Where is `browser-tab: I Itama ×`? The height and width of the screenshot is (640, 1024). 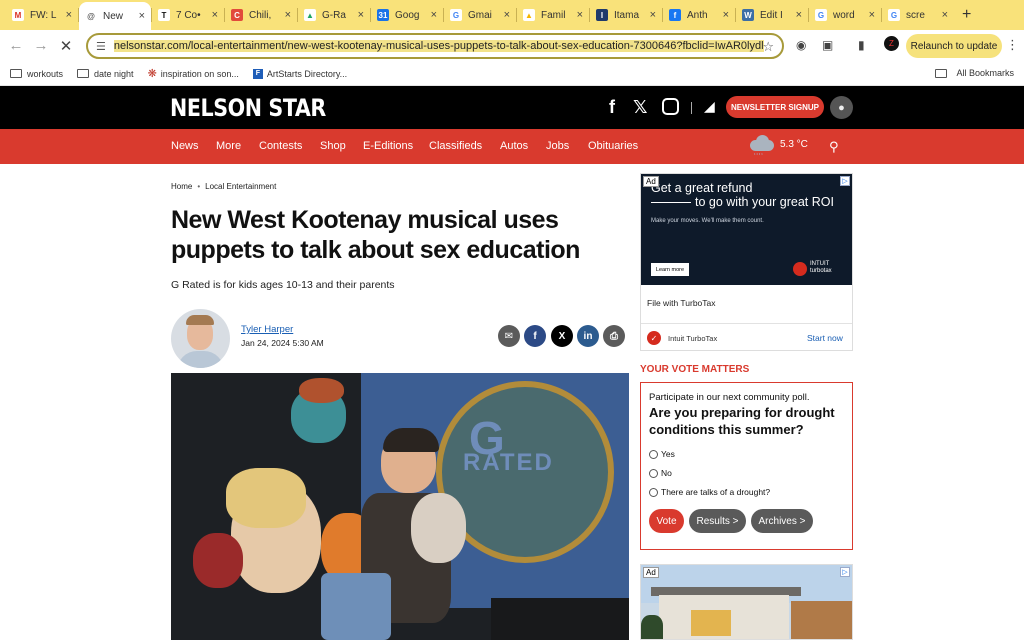 browser-tab: I Itama × is located at coordinates (626, 15).